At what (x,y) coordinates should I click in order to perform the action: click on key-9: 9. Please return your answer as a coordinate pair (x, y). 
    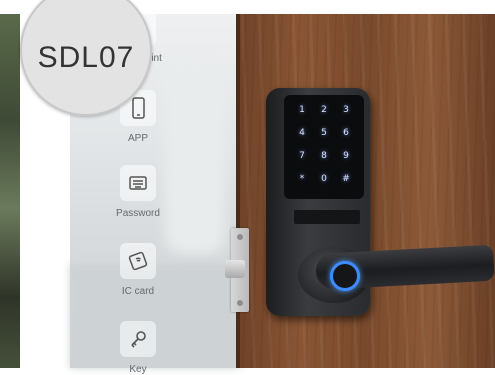
    Looking at the image, I should click on (346, 156).